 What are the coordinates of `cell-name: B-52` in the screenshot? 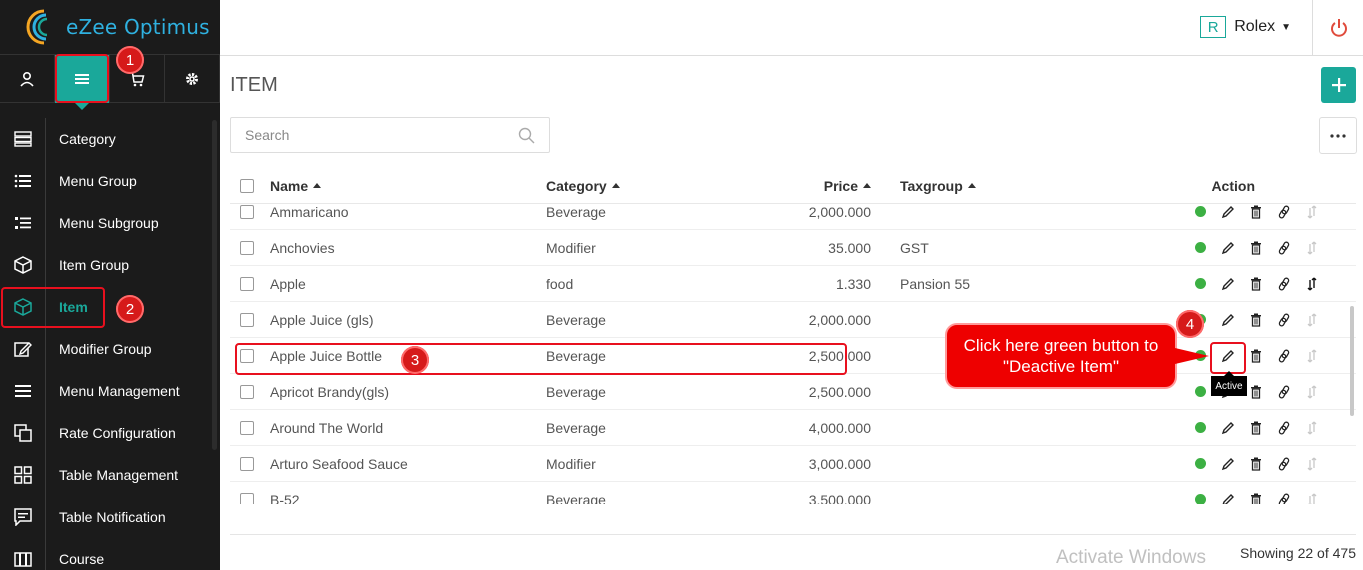 It's located at (285, 498).